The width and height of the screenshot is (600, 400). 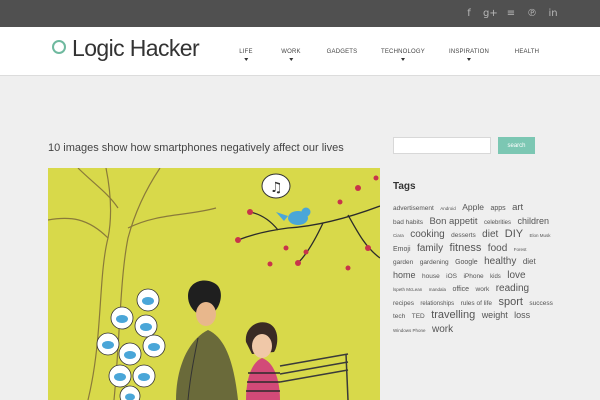 I want to click on top-social-bar: f g+ ≡ ℗ in, so click(x=300, y=13).